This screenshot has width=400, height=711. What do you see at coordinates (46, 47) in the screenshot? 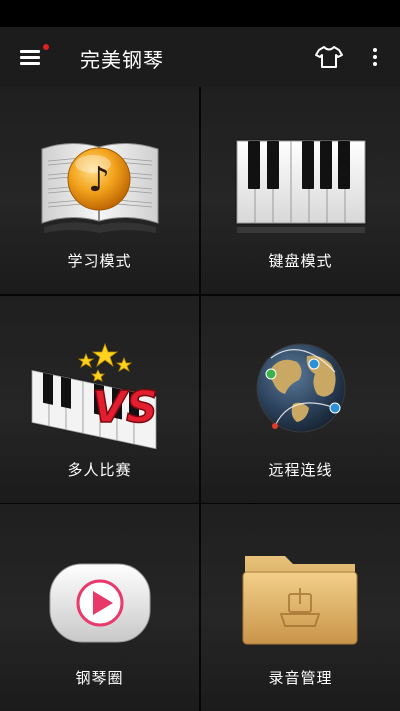
I see `notification-dot` at bounding box center [46, 47].